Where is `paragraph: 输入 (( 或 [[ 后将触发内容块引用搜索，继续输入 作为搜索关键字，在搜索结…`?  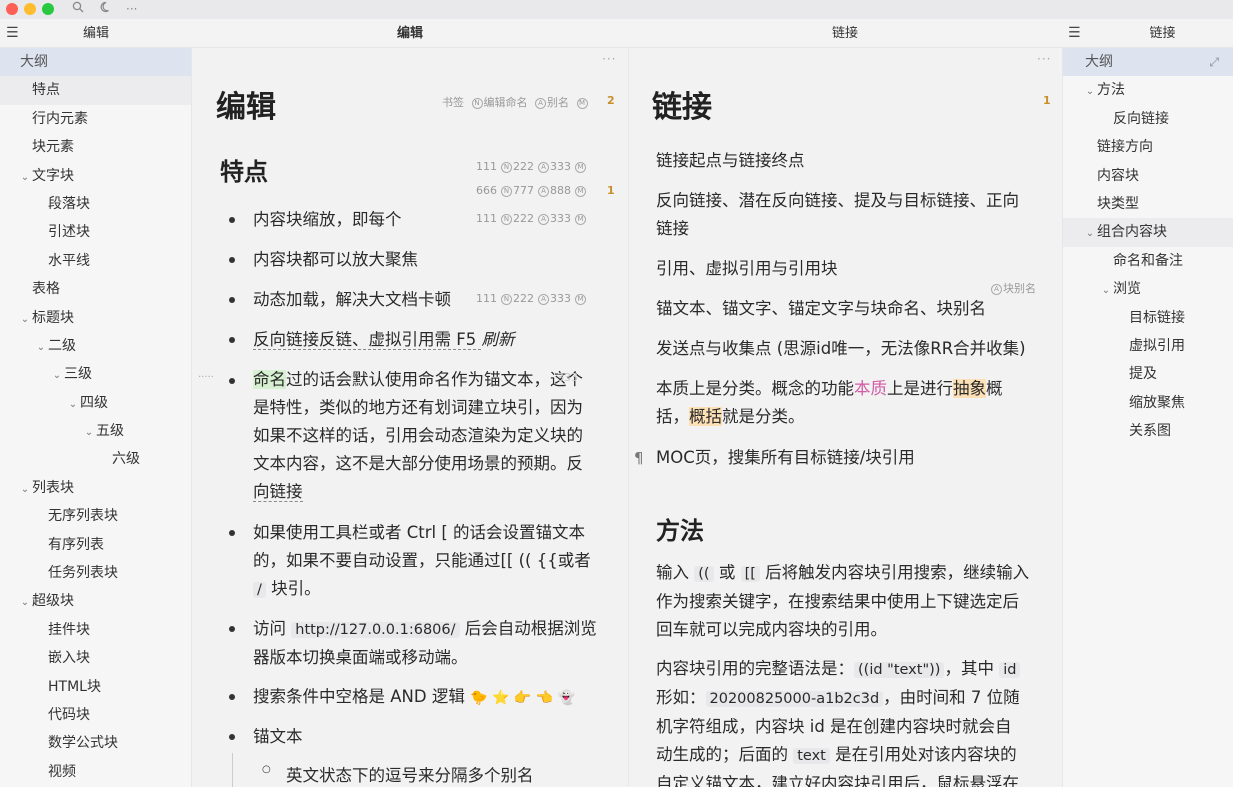
paragraph: 输入 (( 或 [[ 后将触发内容块引用搜索，继续输入 作为搜索关键字，在搜索结… is located at coordinates (856, 601).